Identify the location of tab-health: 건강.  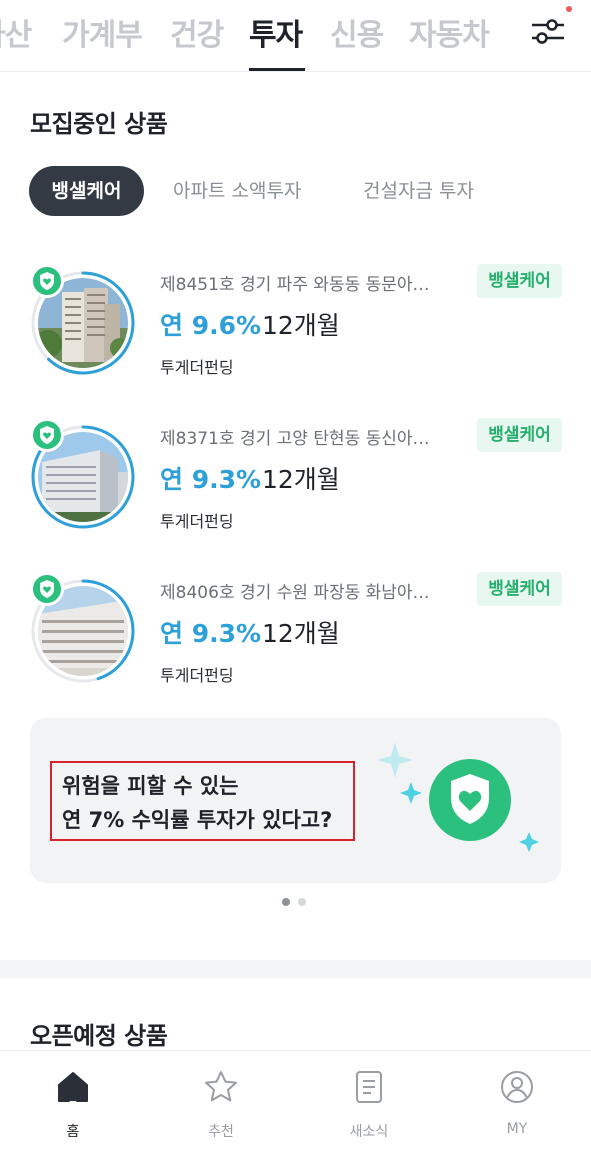
(197, 32).